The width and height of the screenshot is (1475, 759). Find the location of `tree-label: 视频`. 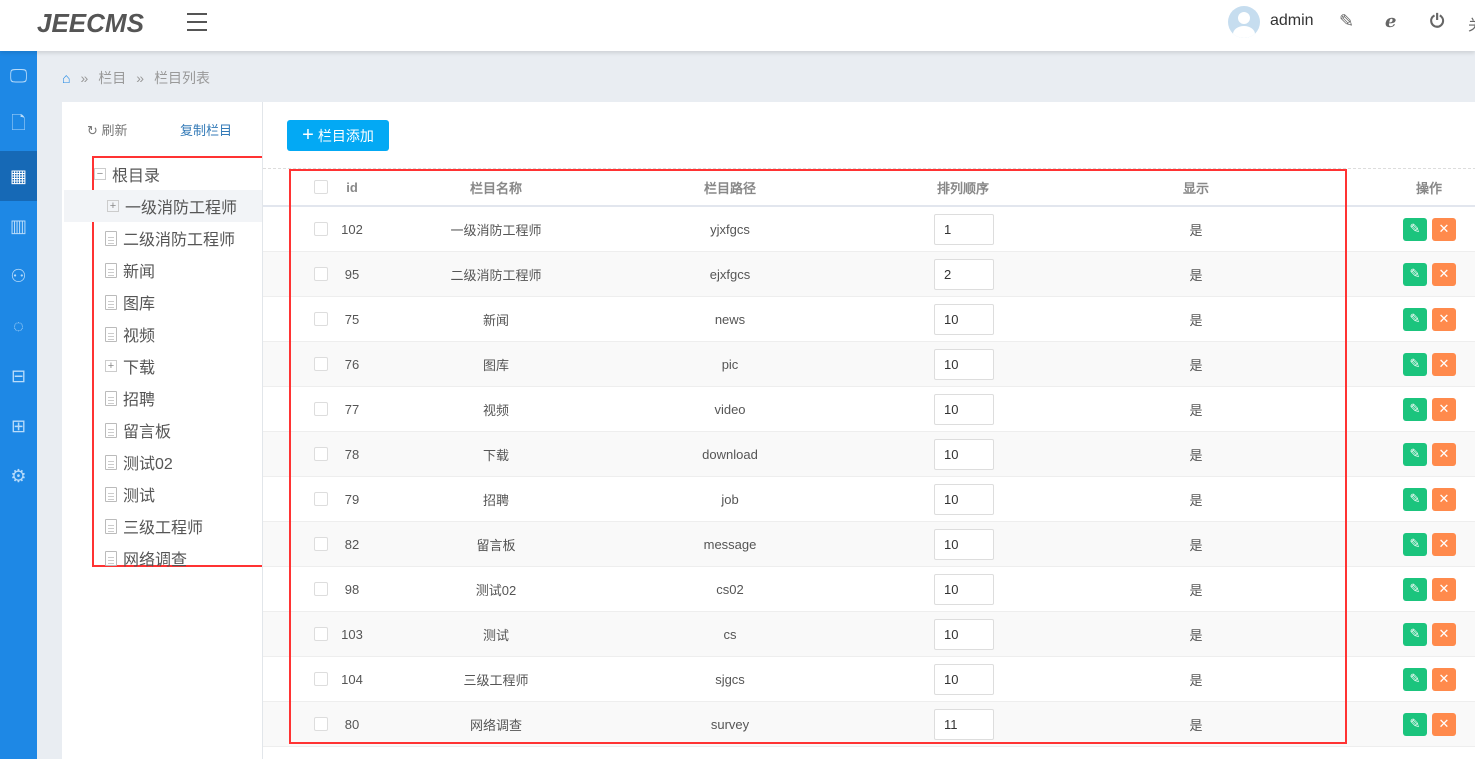

tree-label: 视频 is located at coordinates (139, 336).